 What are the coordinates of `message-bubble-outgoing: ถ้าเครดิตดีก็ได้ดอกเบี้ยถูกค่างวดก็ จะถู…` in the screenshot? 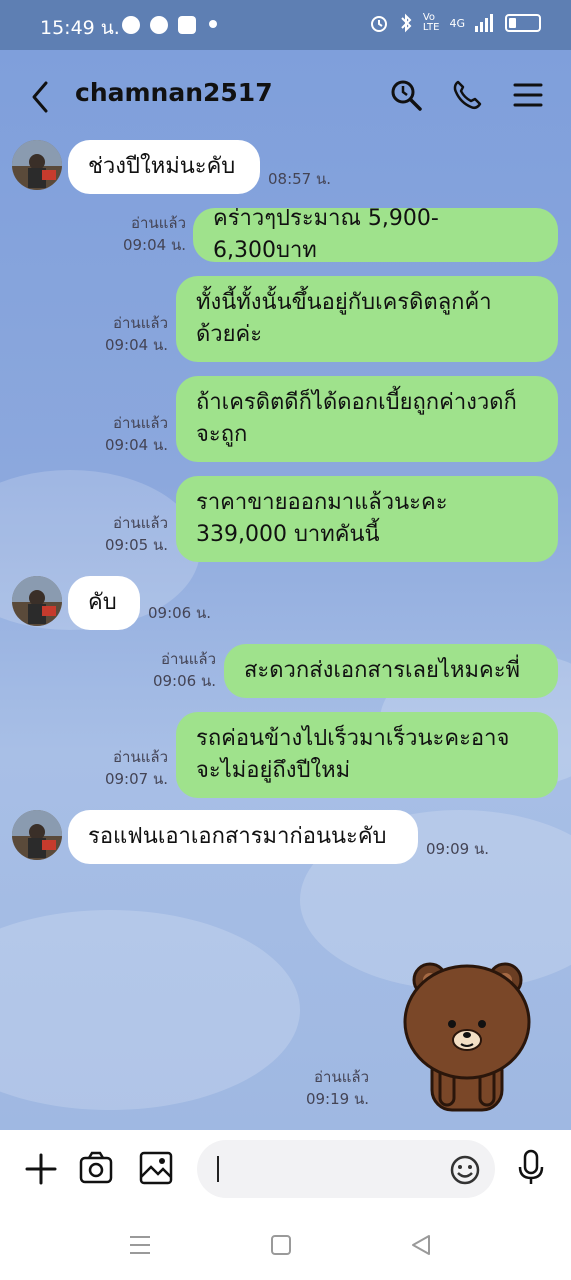 It's located at (367, 419).